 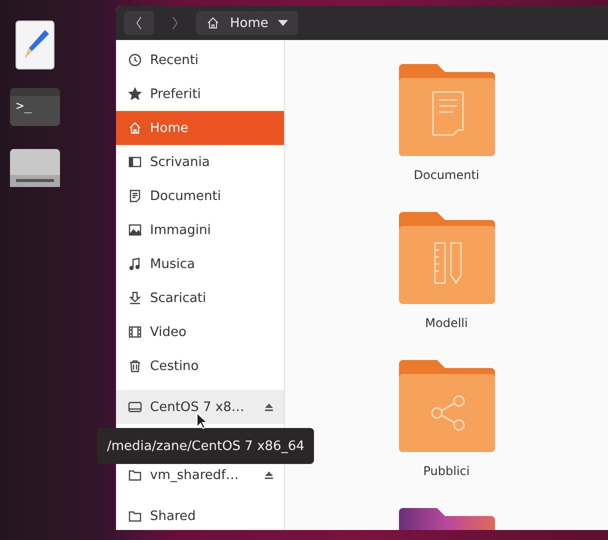 What do you see at coordinates (202, 421) in the screenshot?
I see `mouse-cursor-icon` at bounding box center [202, 421].